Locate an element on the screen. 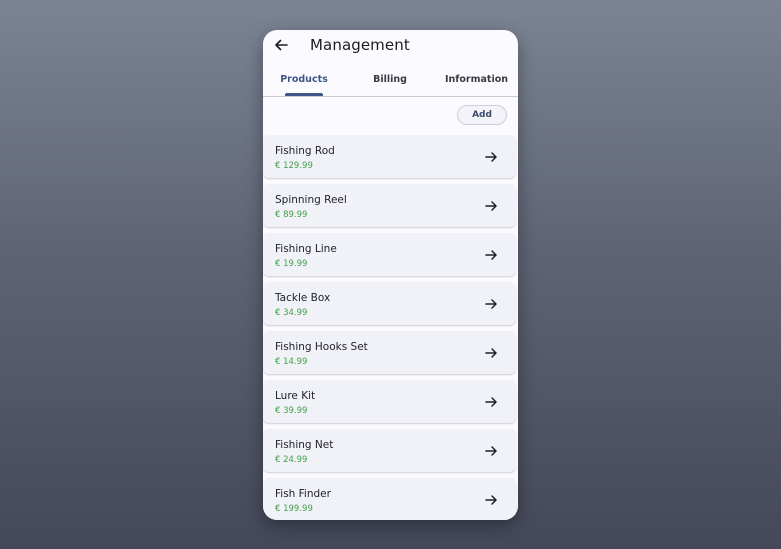 This screenshot has height=549, width=781. list-item: Lure Kit € 39.99 is located at coordinates (389, 401).